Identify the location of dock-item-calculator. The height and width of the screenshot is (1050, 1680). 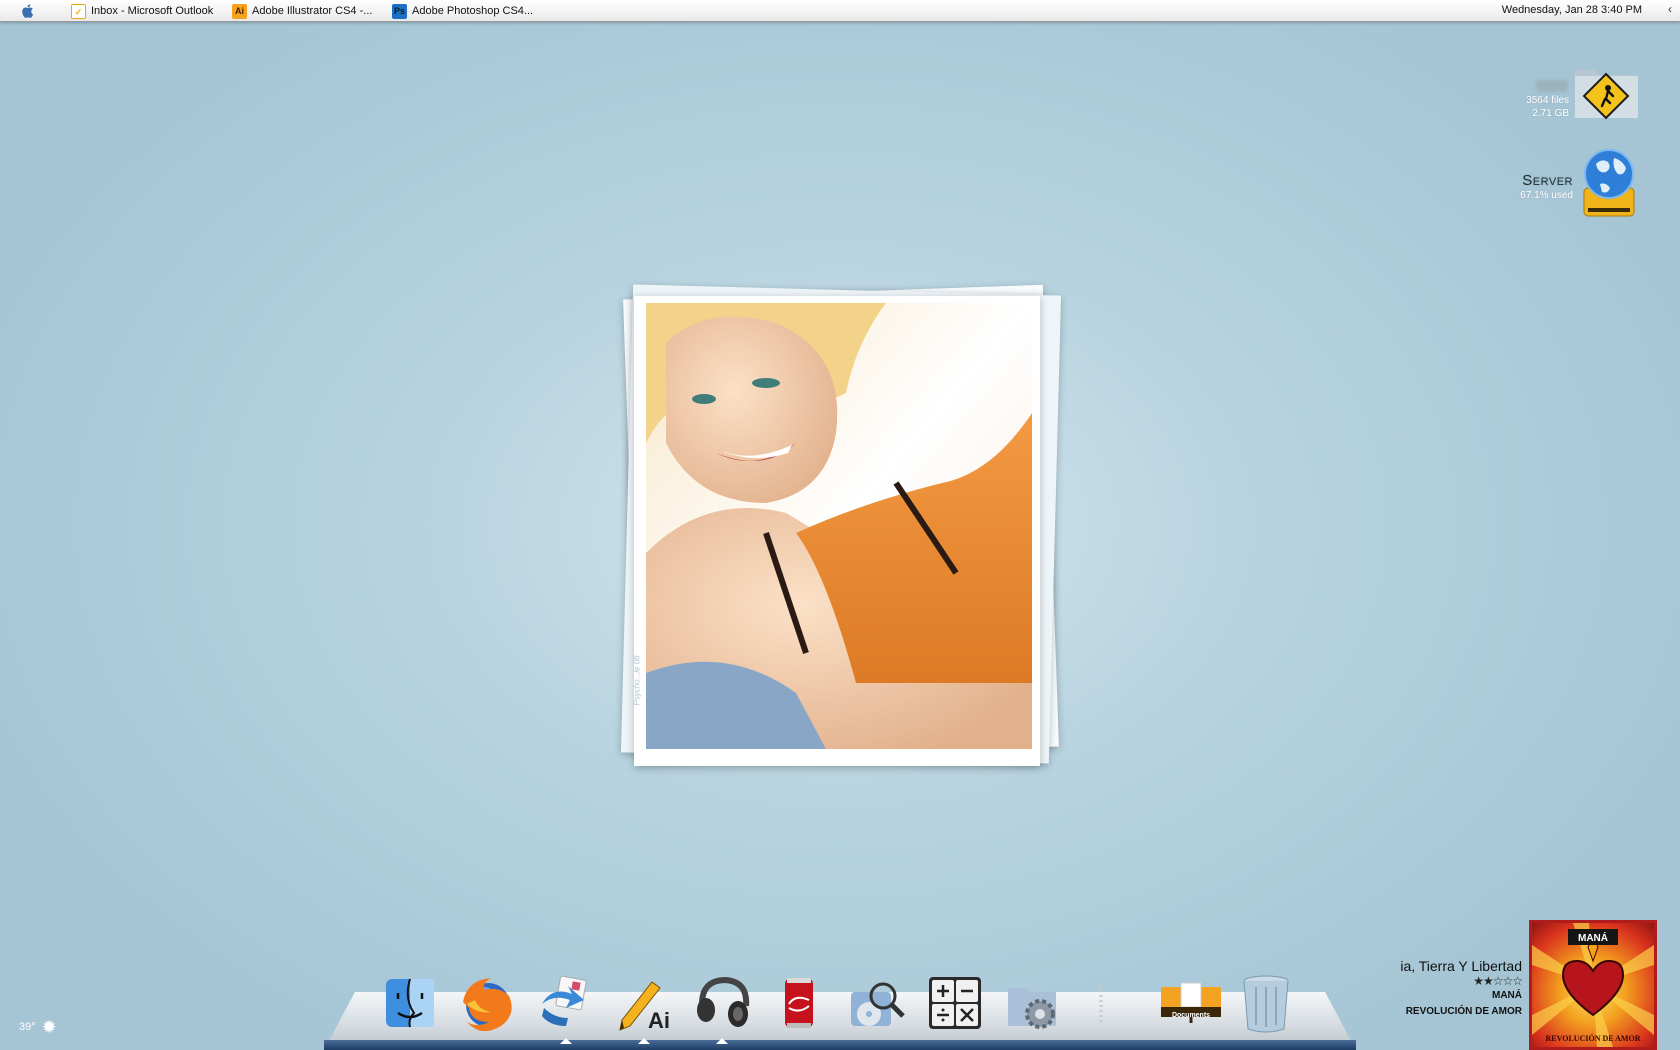
(955, 1003).